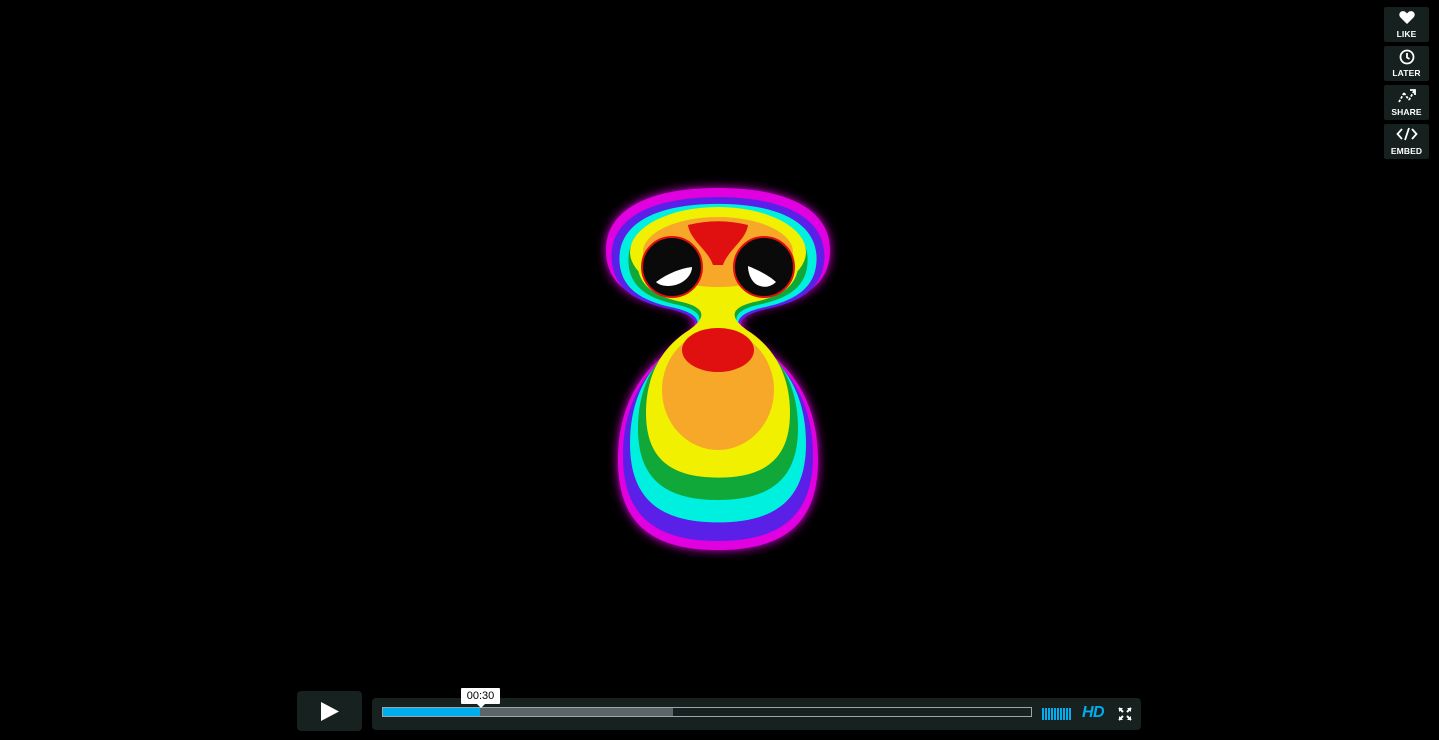  Describe the element at coordinates (1406, 151) in the screenshot. I see `embed-label: EMBED` at that location.